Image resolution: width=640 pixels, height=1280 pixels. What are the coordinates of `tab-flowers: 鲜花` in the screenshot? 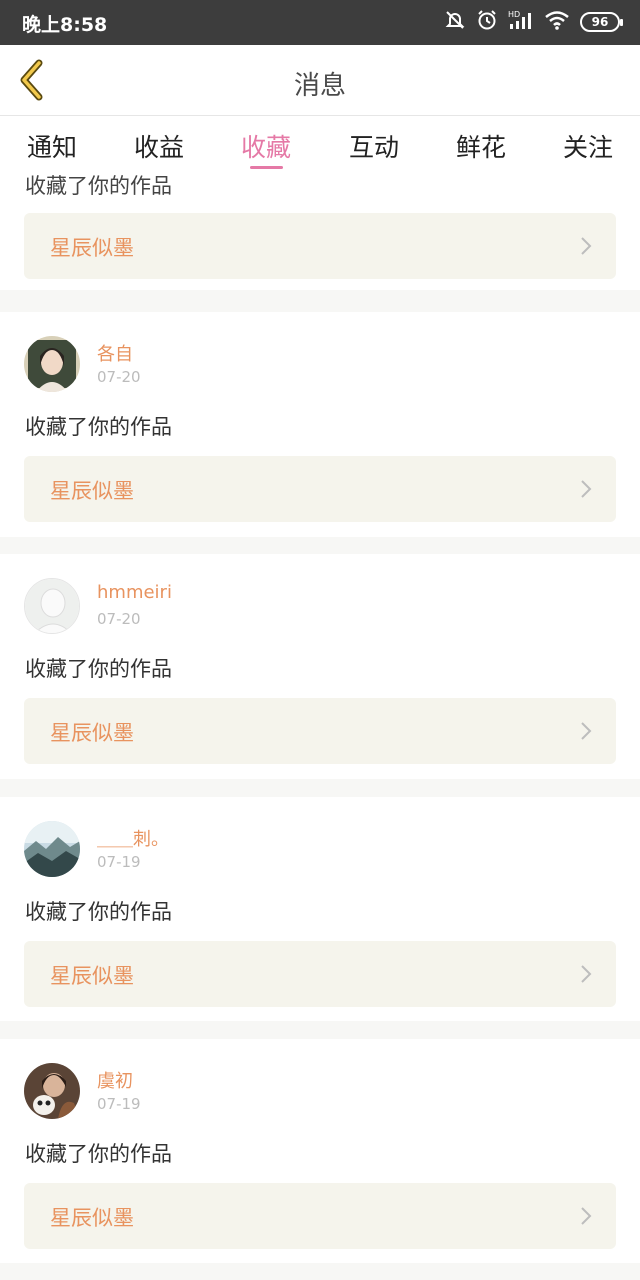 It's located at (481, 146).